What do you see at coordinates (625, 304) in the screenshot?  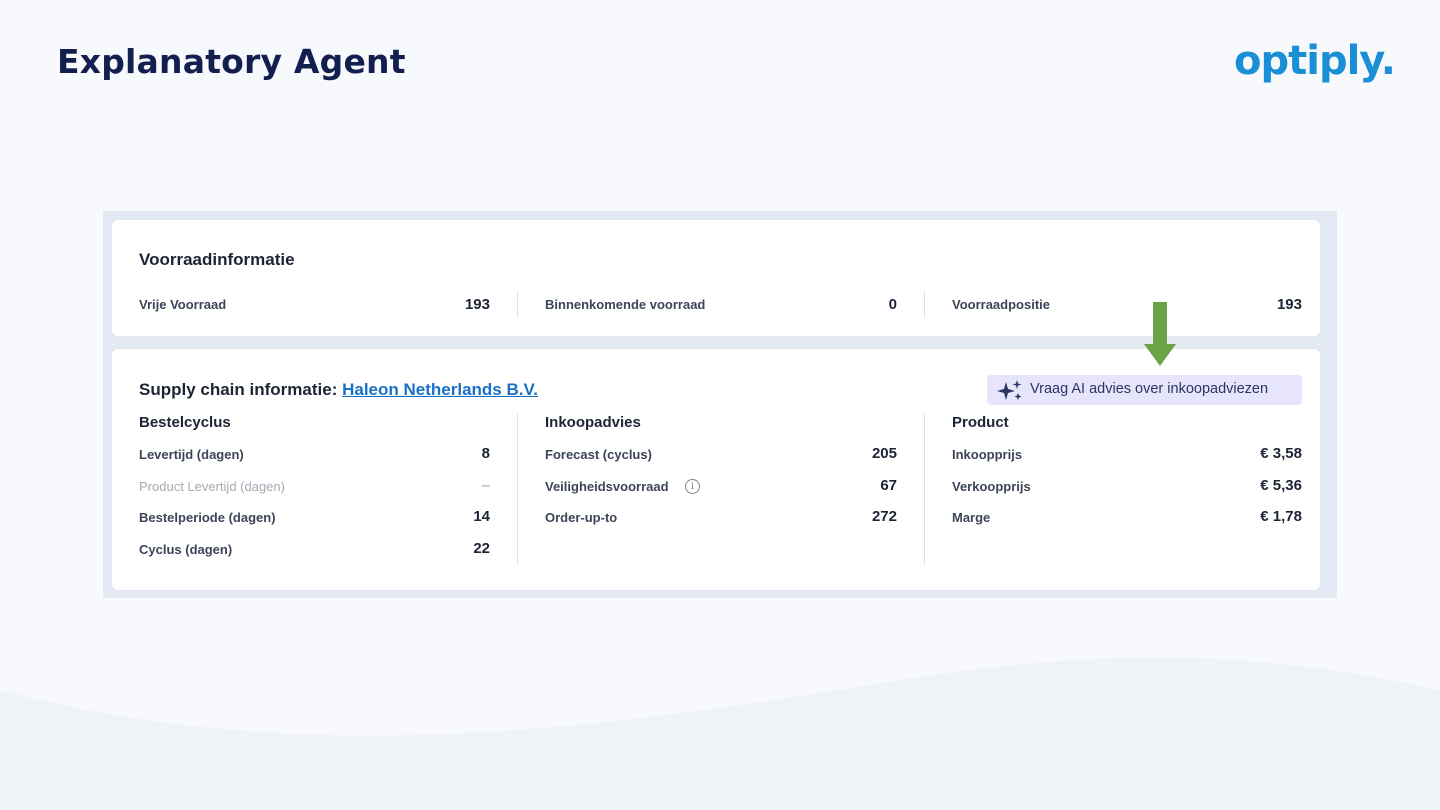 I see `incoming-stock-label: Binnenkomende voorraad` at bounding box center [625, 304].